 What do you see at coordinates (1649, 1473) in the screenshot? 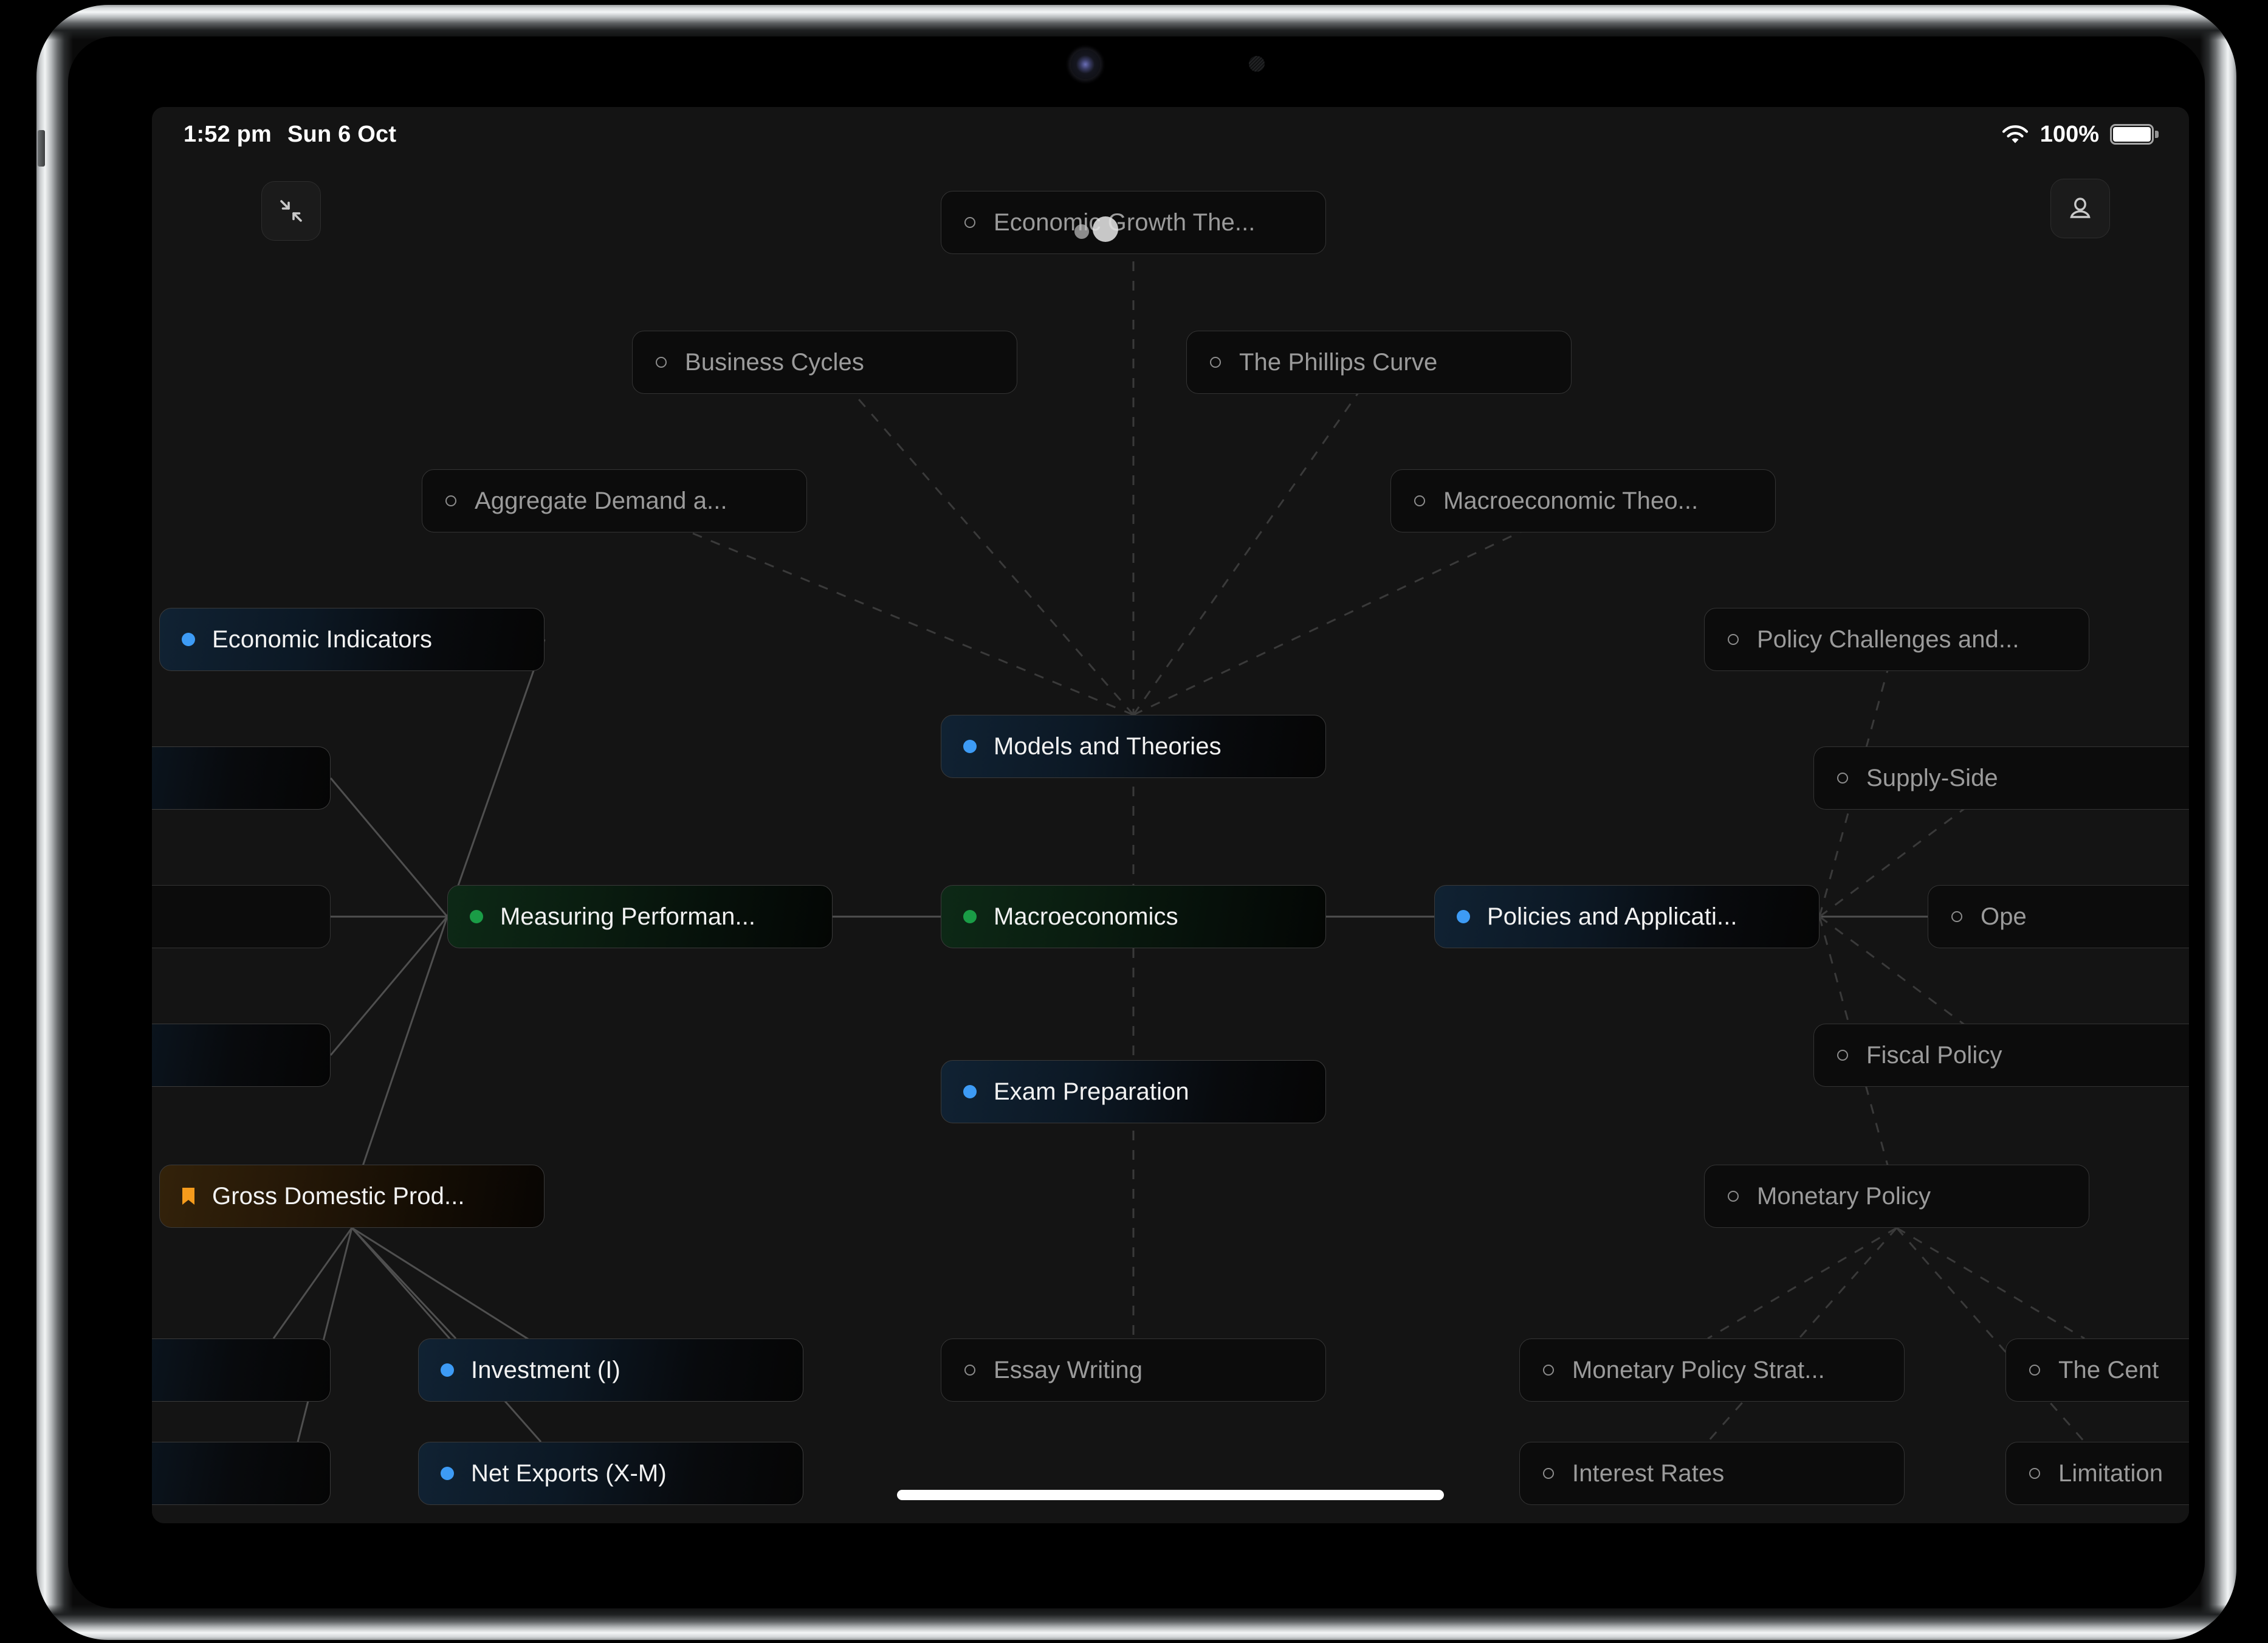
I see `mindmap-node-label: Interest Rates` at bounding box center [1649, 1473].